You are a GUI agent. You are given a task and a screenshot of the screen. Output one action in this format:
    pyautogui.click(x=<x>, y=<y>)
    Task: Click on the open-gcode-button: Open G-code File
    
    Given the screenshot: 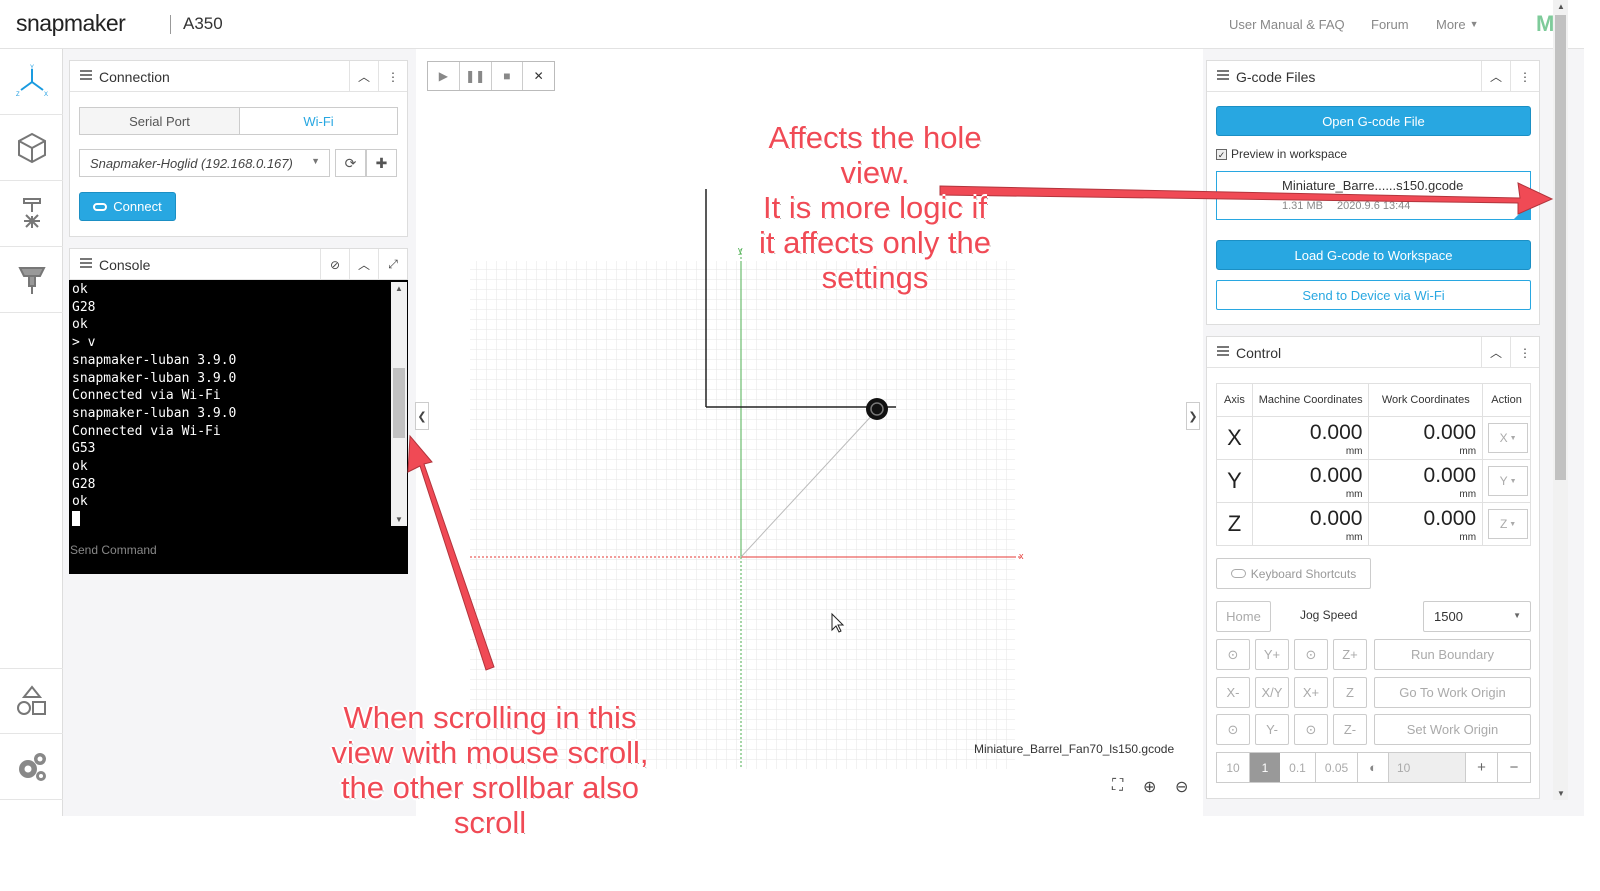 What is the action you would take?
    pyautogui.click(x=1373, y=121)
    